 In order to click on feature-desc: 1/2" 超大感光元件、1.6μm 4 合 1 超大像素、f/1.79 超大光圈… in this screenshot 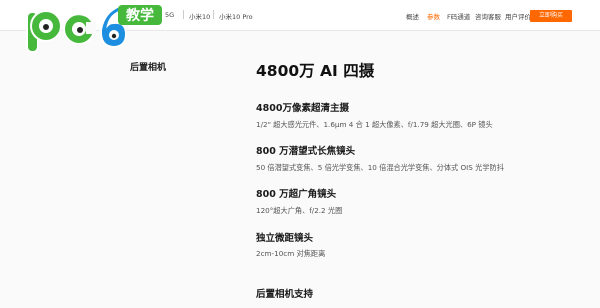, I will do `click(374, 124)`.